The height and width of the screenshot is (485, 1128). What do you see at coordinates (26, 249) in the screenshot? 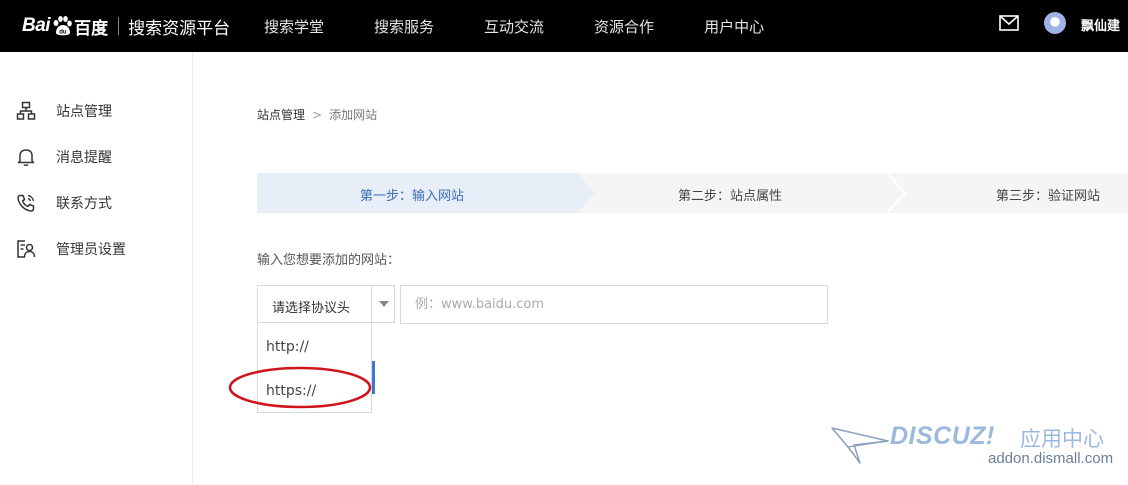
I see `admin-settings-icon` at bounding box center [26, 249].